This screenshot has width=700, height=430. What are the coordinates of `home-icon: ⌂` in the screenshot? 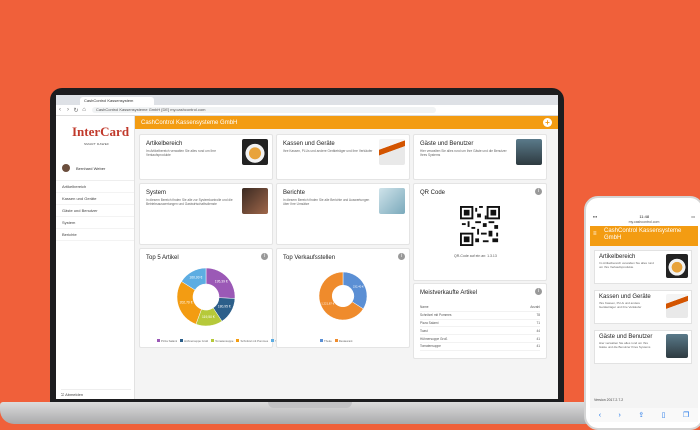 It's located at (84, 110).